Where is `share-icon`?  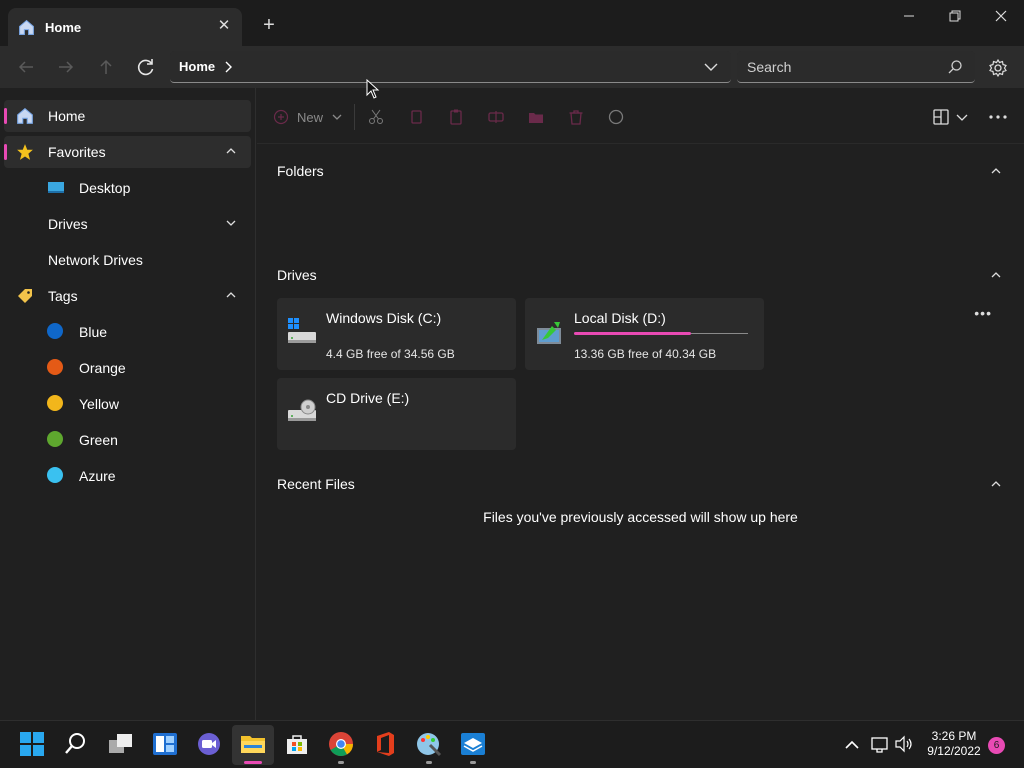 share-icon is located at coordinates (536, 117).